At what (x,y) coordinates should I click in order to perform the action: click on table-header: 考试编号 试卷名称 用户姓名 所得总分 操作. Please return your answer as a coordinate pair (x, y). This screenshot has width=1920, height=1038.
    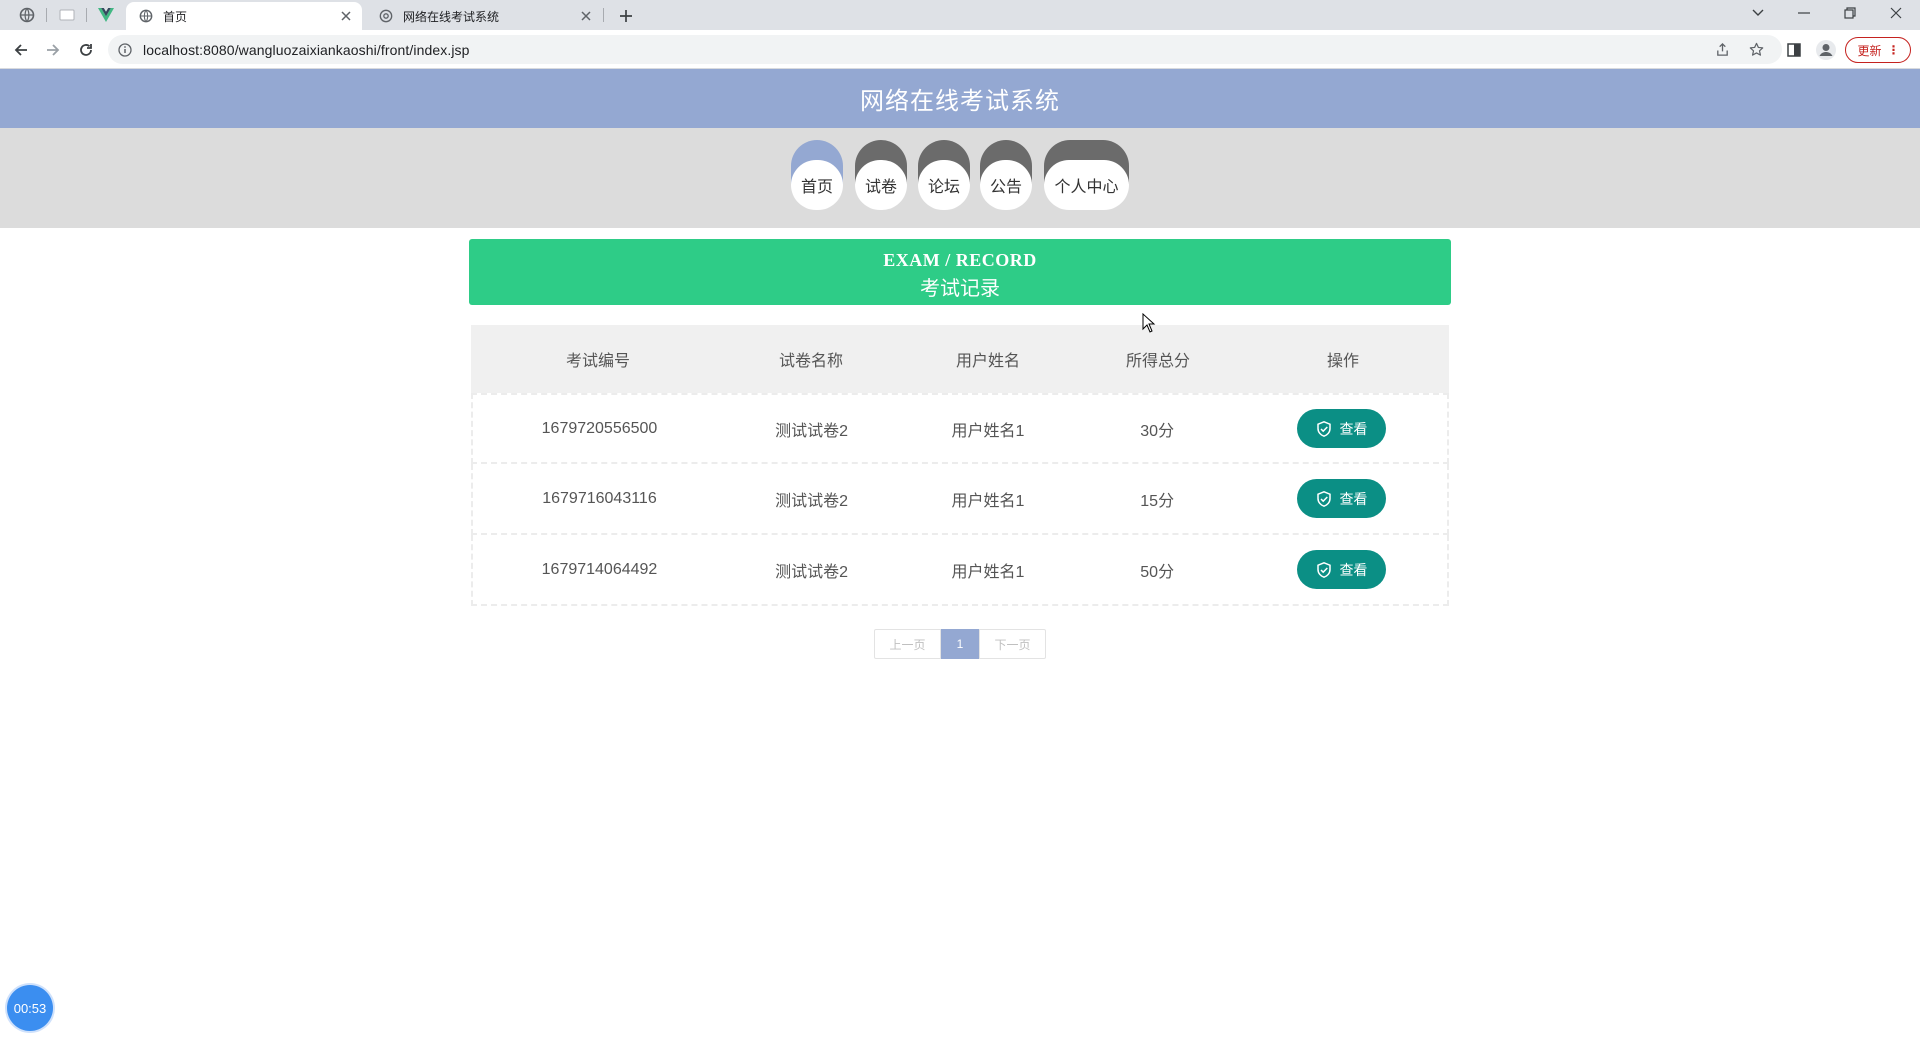
    Looking at the image, I should click on (960, 359).